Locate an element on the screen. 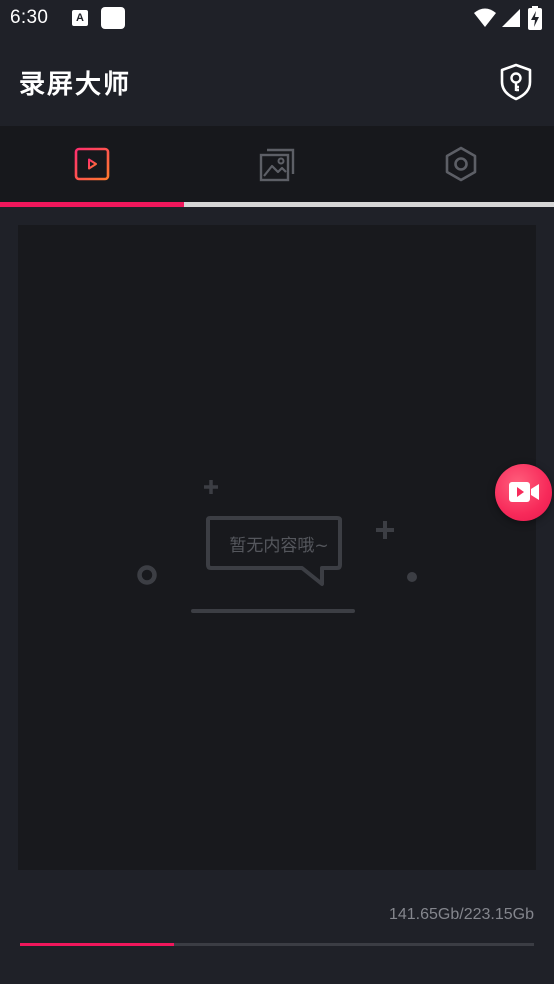 Image resolution: width=554 pixels, height=984 pixels. video-film-icon is located at coordinates (92, 164).